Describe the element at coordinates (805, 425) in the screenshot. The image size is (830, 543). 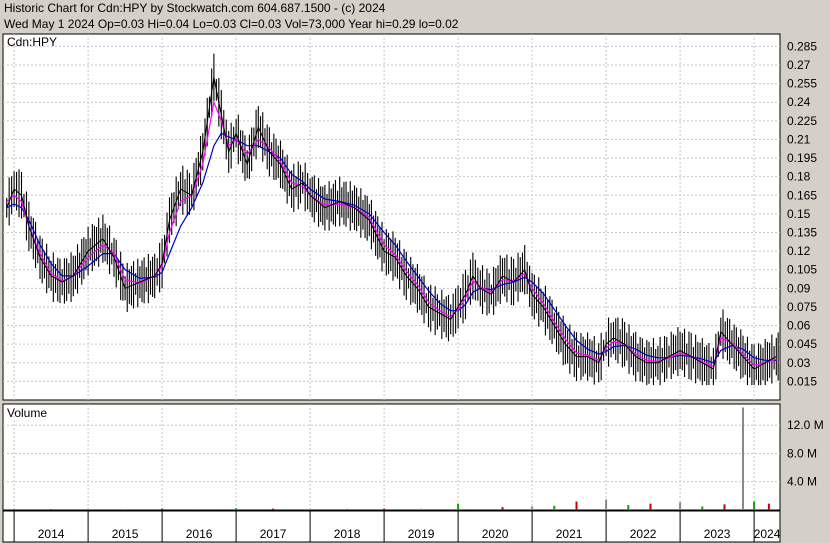
I see `volume-y-tick-label: 12.0 M` at that location.